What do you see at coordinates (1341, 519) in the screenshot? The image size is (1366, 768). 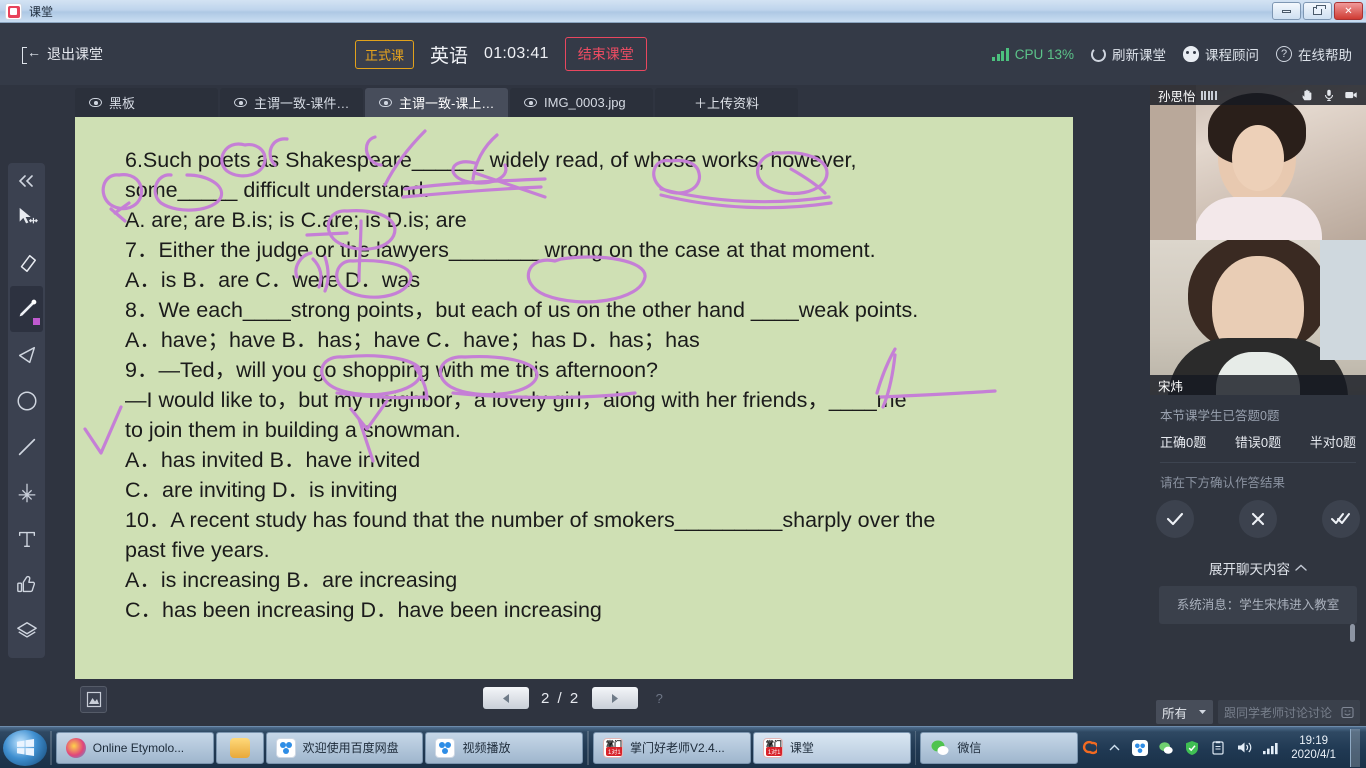 I see `mark-half-button` at bounding box center [1341, 519].